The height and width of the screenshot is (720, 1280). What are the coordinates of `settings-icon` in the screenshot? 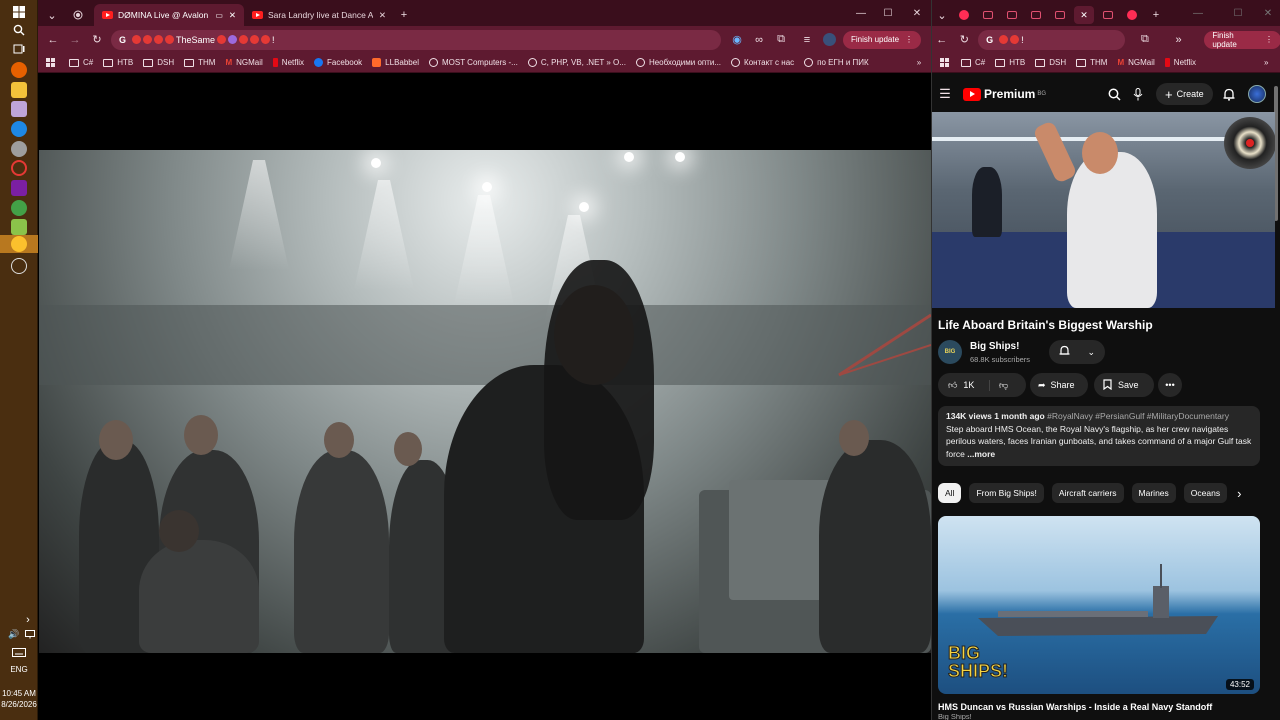 It's located at (19, 149).